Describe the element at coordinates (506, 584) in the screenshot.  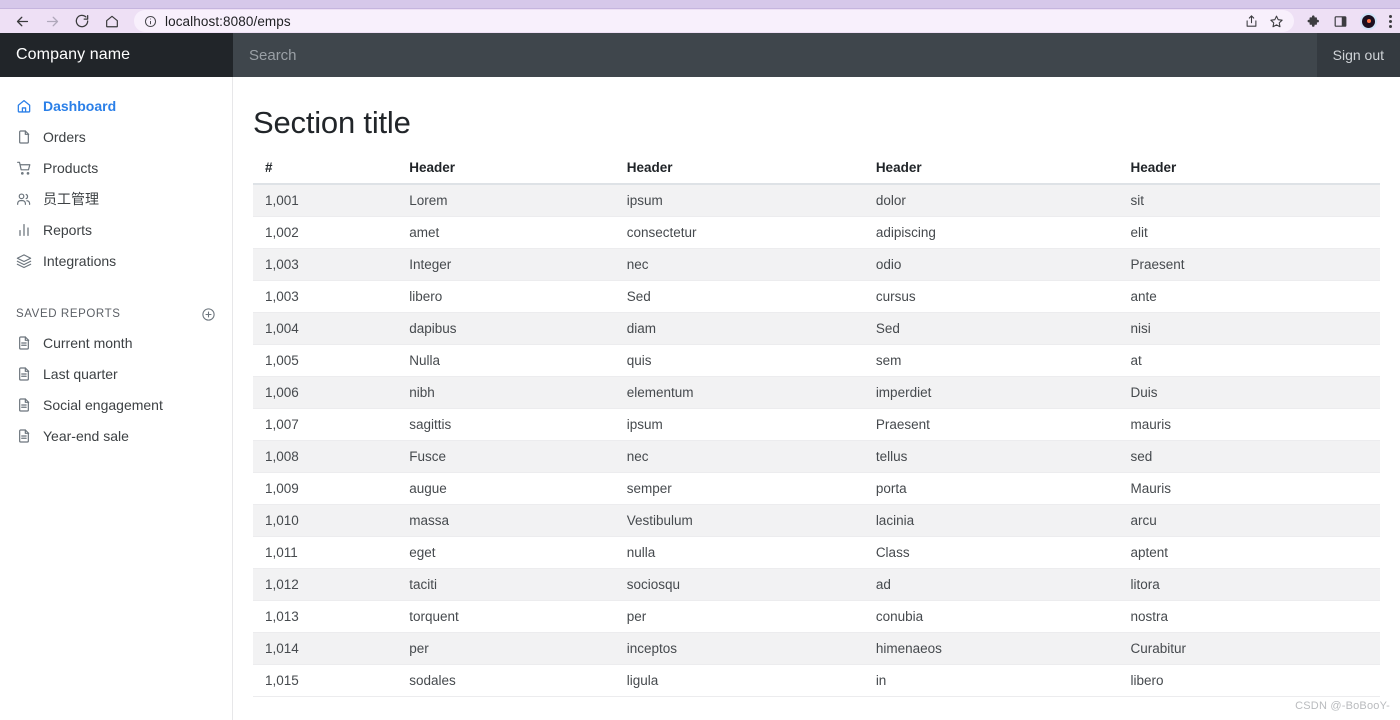
I see `table-cell: taciti` at that location.